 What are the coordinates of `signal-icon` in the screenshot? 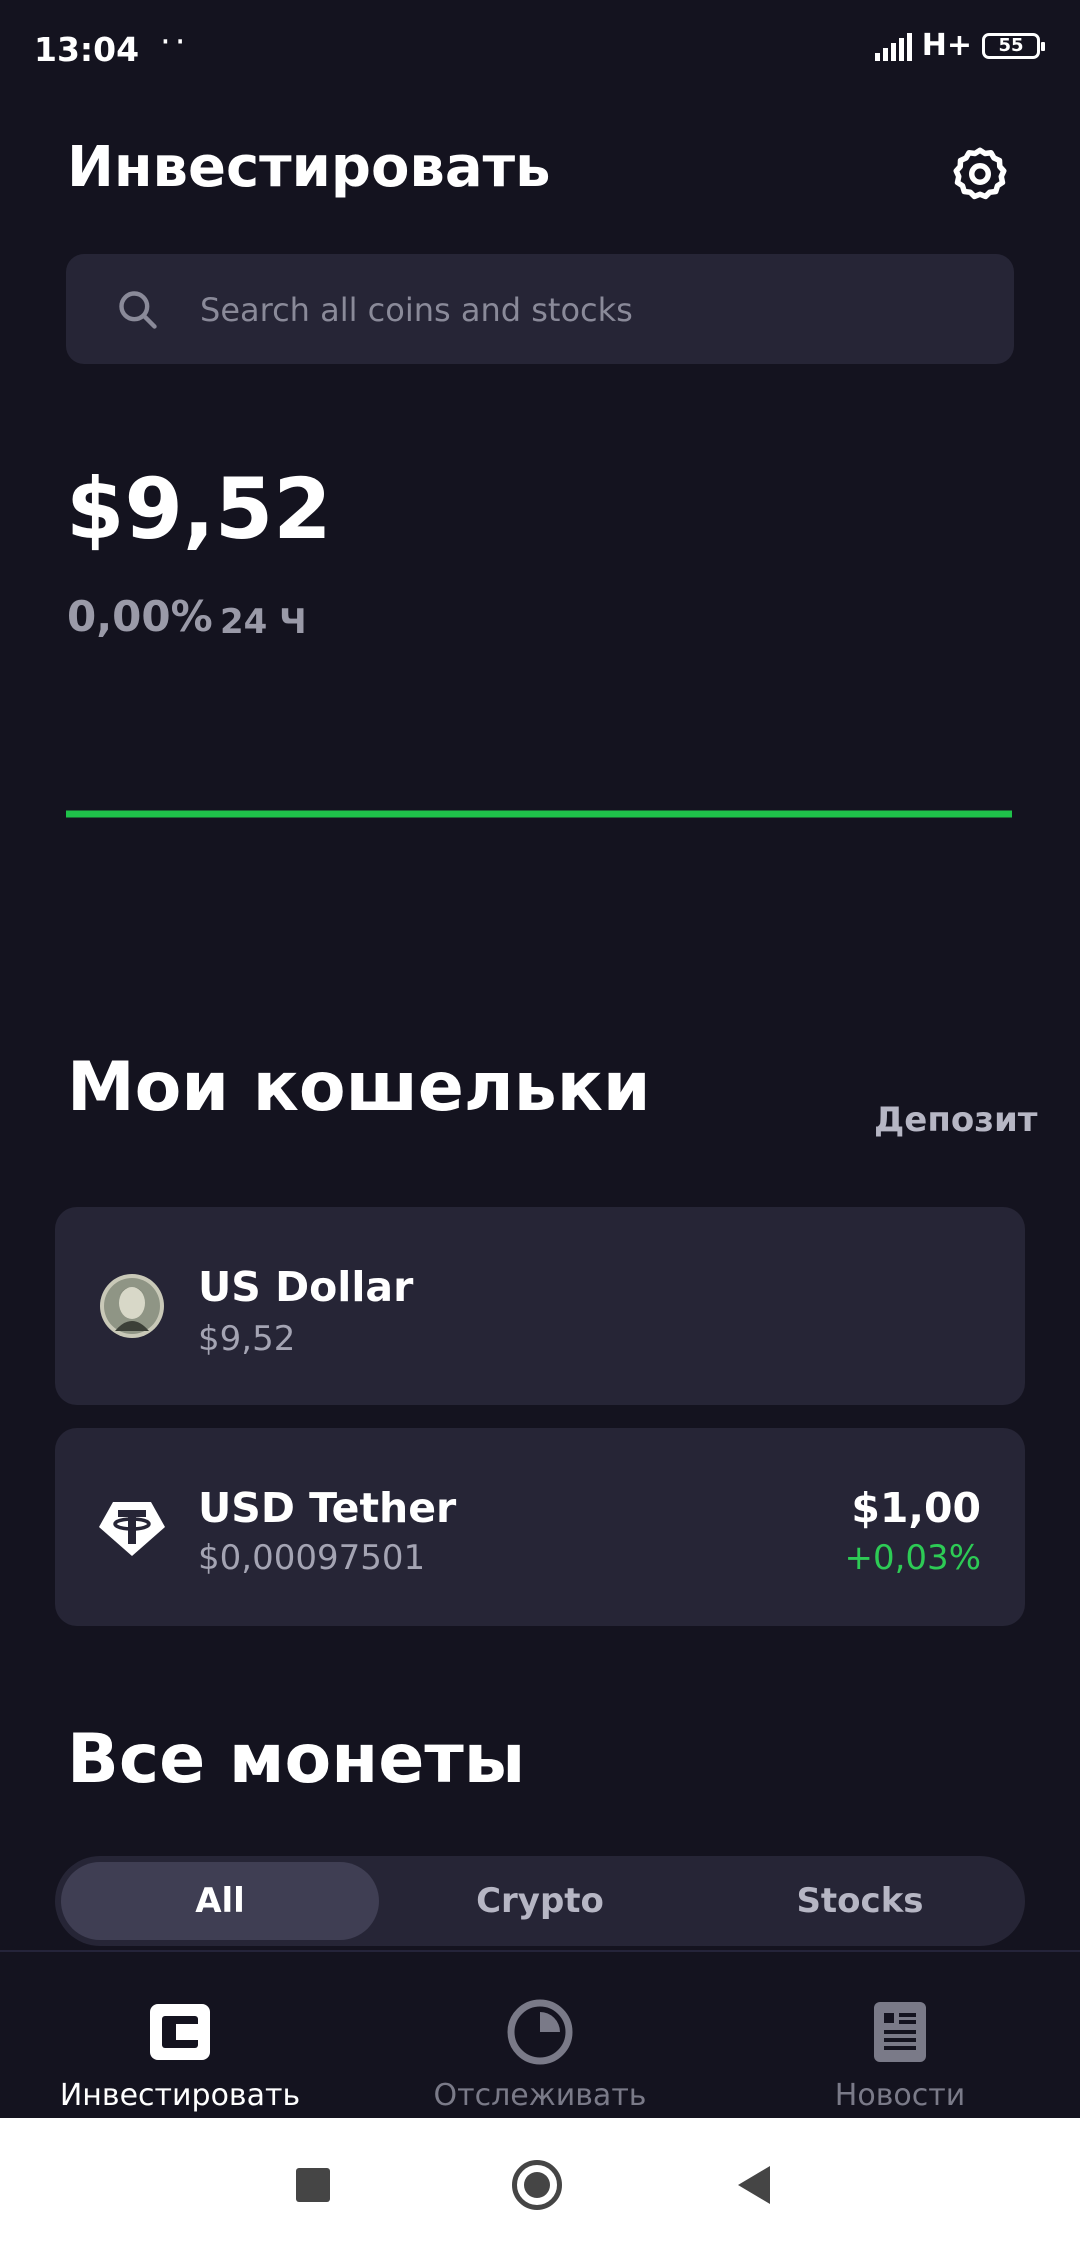 It's located at (893, 46).